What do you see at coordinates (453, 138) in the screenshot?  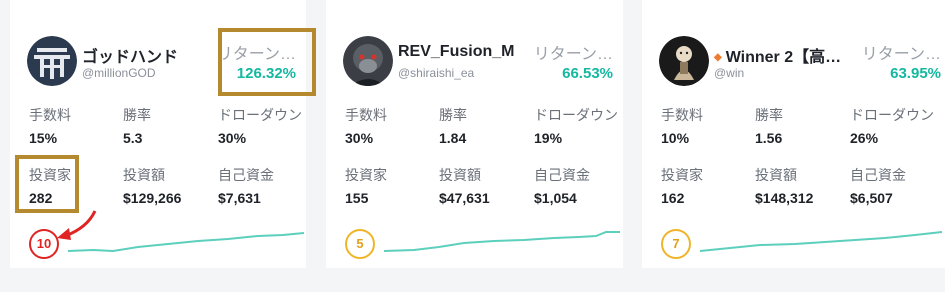 I see `win-rate-value: 1.84` at bounding box center [453, 138].